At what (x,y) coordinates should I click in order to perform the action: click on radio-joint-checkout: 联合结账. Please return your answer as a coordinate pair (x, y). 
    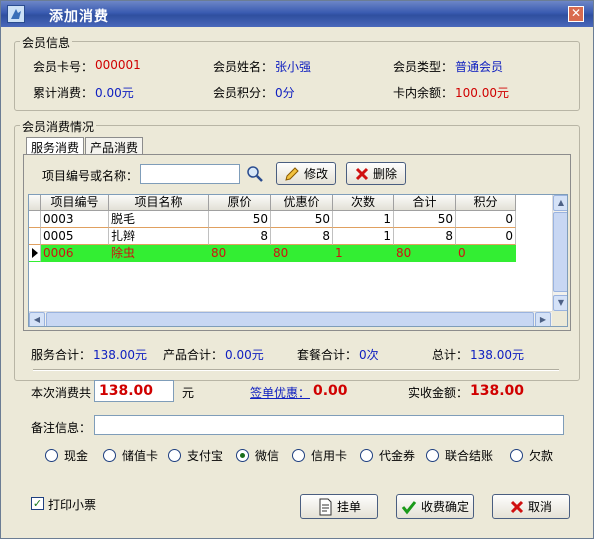
    Looking at the image, I should click on (459, 455).